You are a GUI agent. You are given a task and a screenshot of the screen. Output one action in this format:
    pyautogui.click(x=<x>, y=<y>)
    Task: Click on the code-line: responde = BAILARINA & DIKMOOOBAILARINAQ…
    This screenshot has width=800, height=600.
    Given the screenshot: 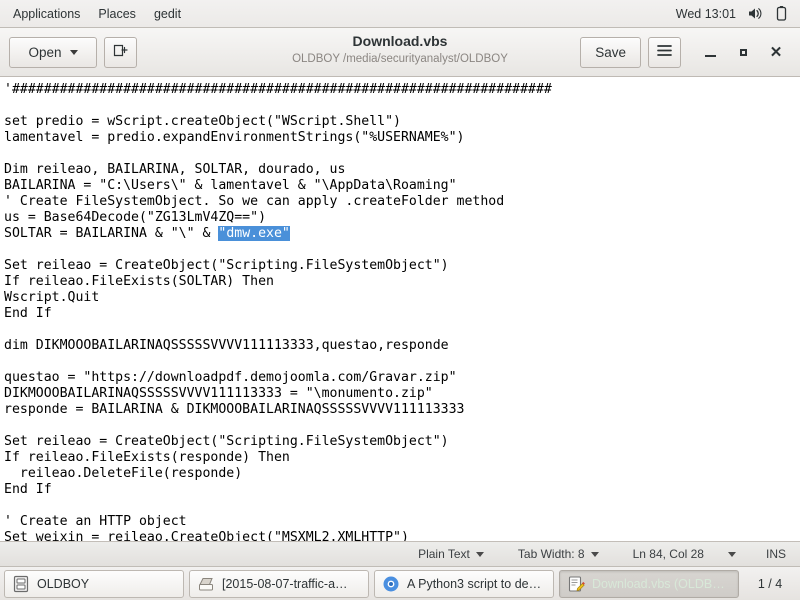 What is the action you would take?
    pyautogui.click(x=234, y=409)
    